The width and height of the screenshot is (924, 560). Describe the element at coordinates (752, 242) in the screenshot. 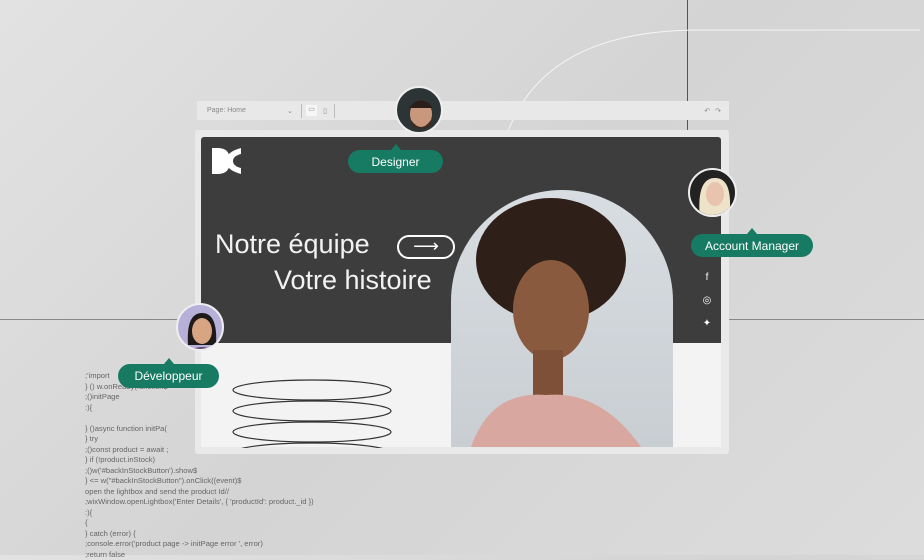

I see `account-manager-label: Account Manager` at that location.